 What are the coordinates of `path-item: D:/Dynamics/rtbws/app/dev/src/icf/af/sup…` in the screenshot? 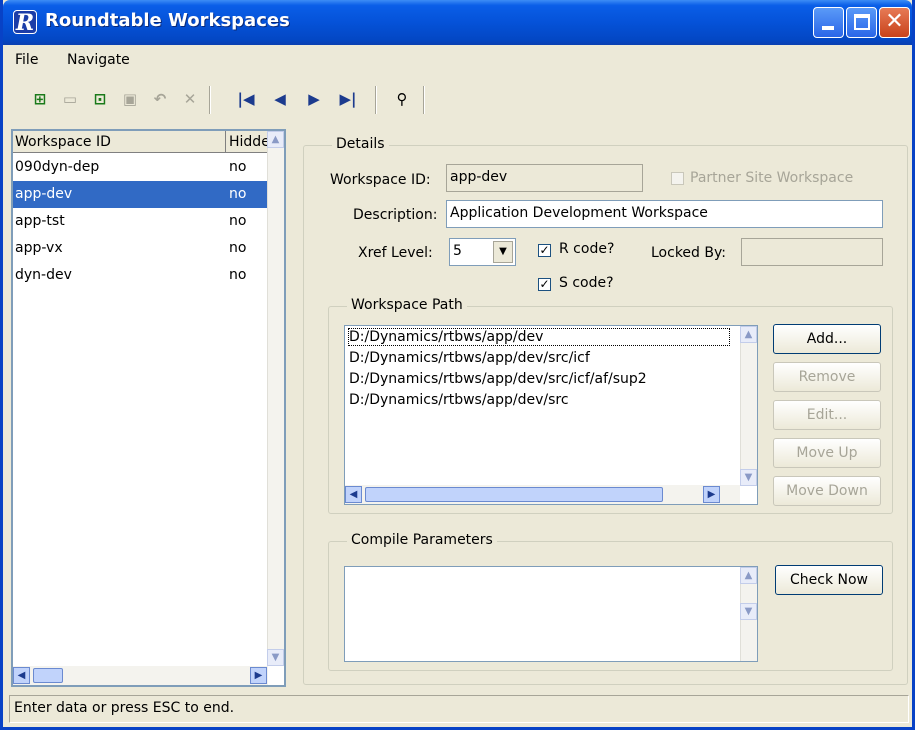 It's located at (498, 379).